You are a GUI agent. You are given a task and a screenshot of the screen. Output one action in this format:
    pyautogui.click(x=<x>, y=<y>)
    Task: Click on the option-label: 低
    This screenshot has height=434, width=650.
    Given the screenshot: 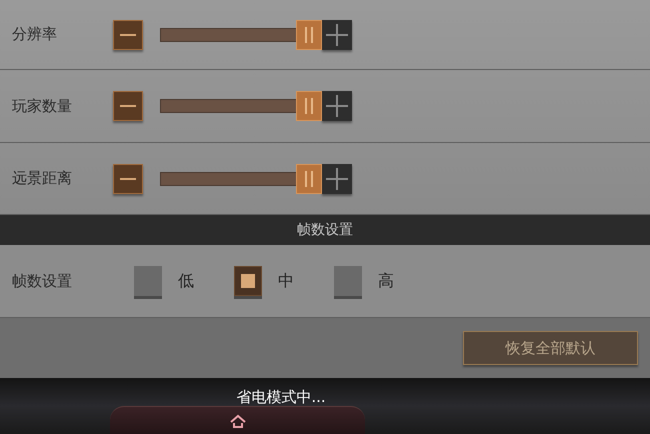 What is the action you would take?
    pyautogui.click(x=186, y=281)
    